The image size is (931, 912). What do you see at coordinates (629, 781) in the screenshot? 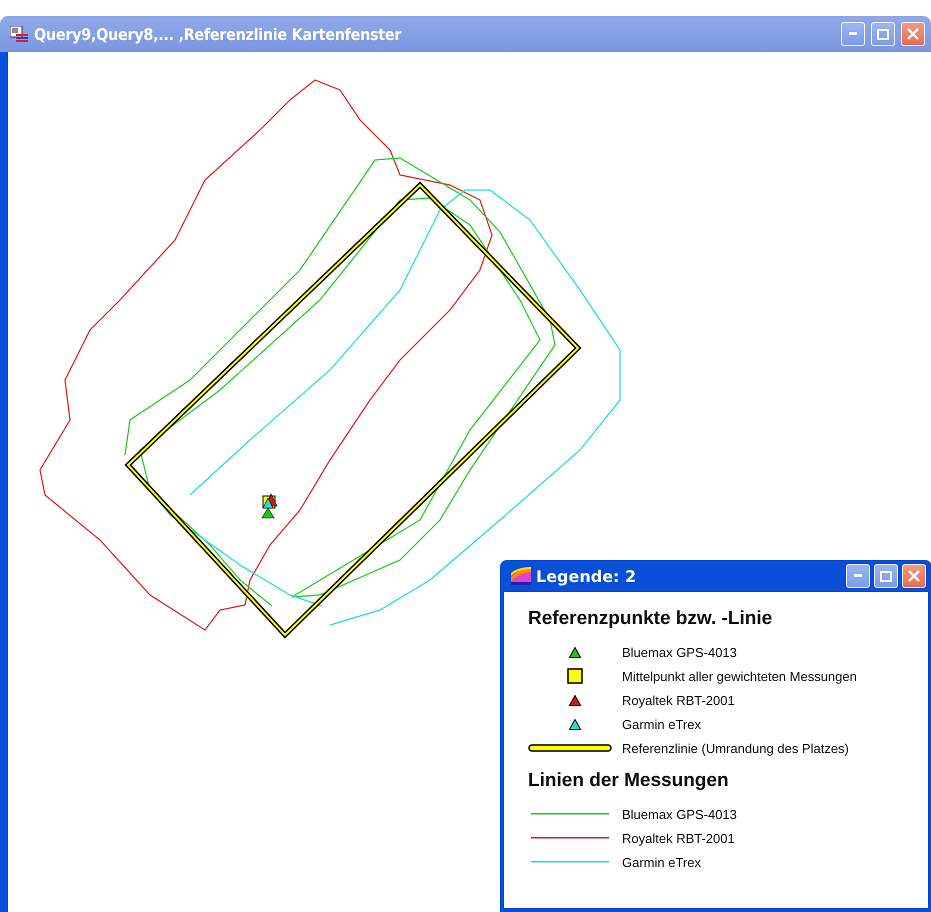
I see `legend-heading: Linien der Messungen` at bounding box center [629, 781].